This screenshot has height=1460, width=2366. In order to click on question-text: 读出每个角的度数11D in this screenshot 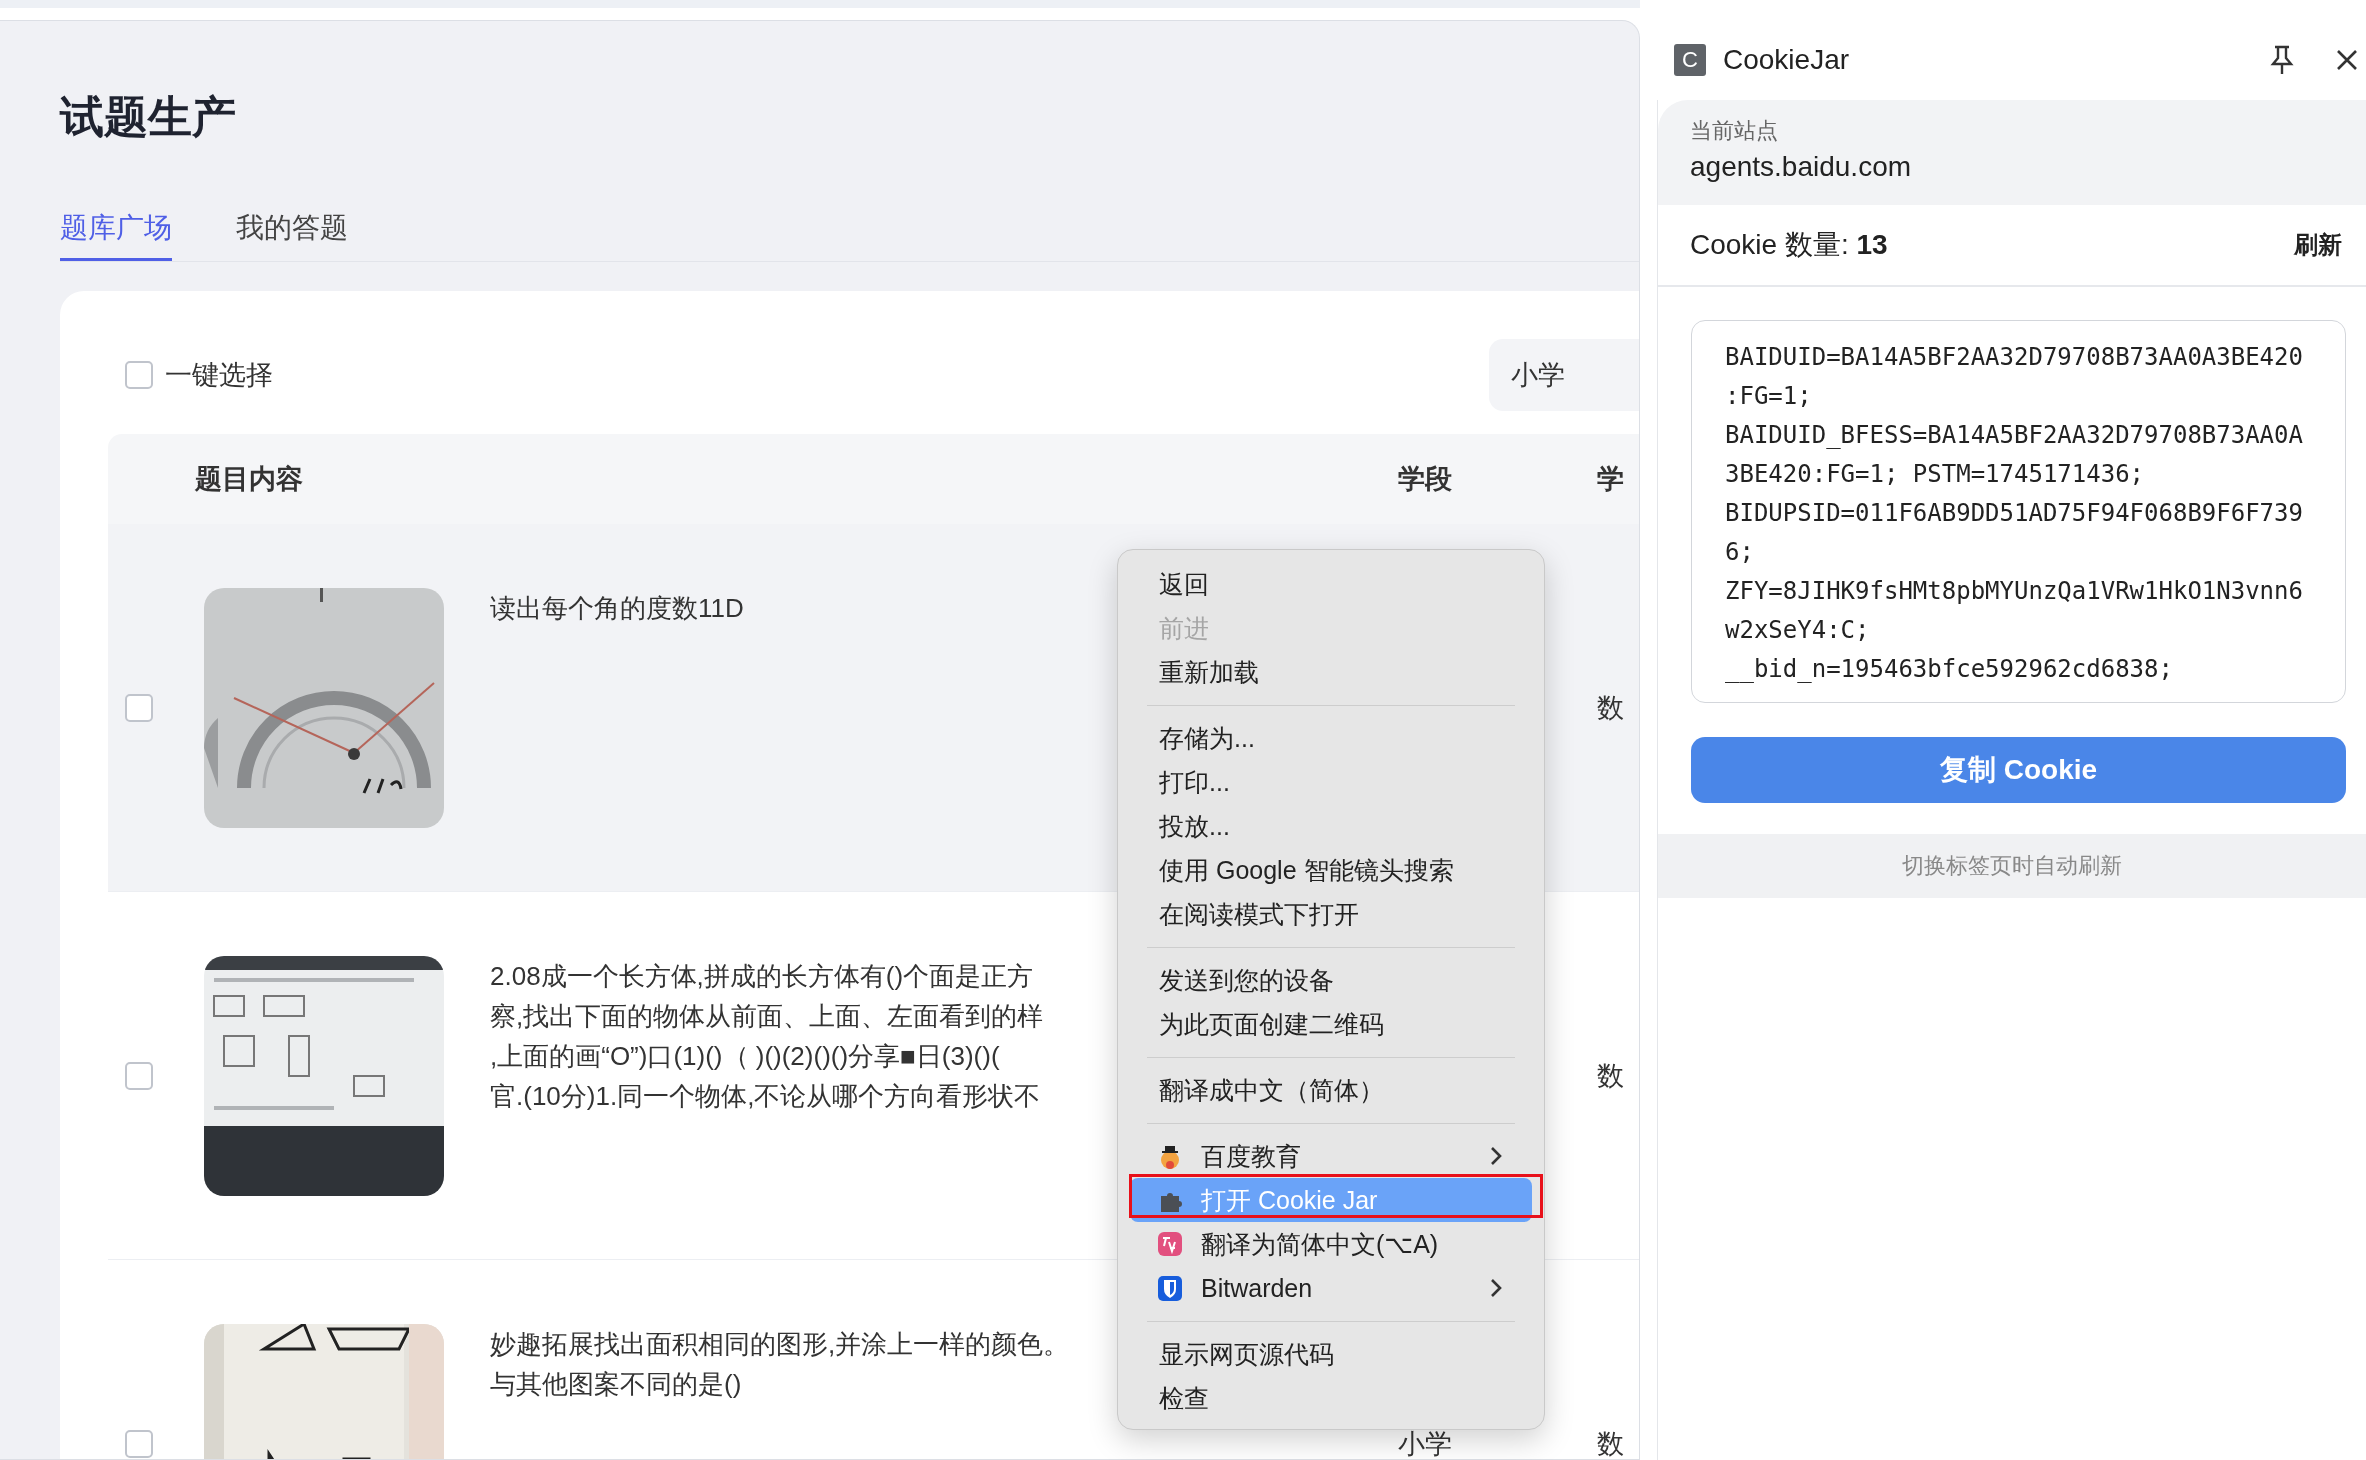, I will do `click(617, 608)`.